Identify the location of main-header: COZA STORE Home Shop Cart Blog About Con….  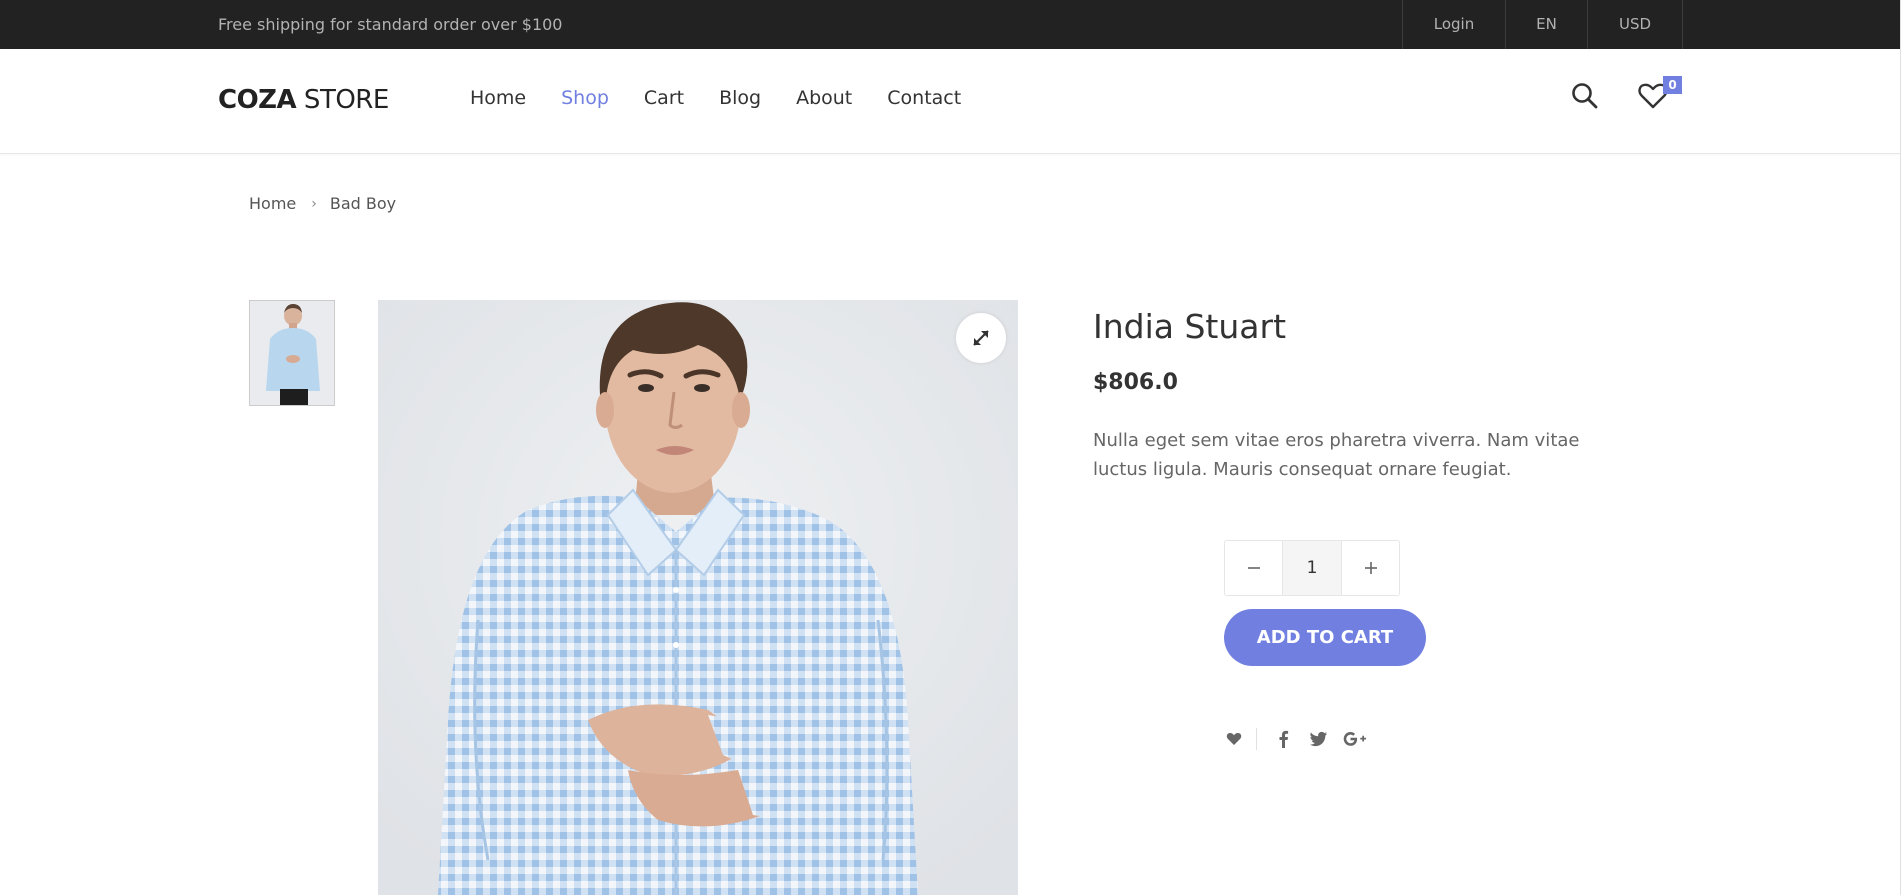
(950, 101).